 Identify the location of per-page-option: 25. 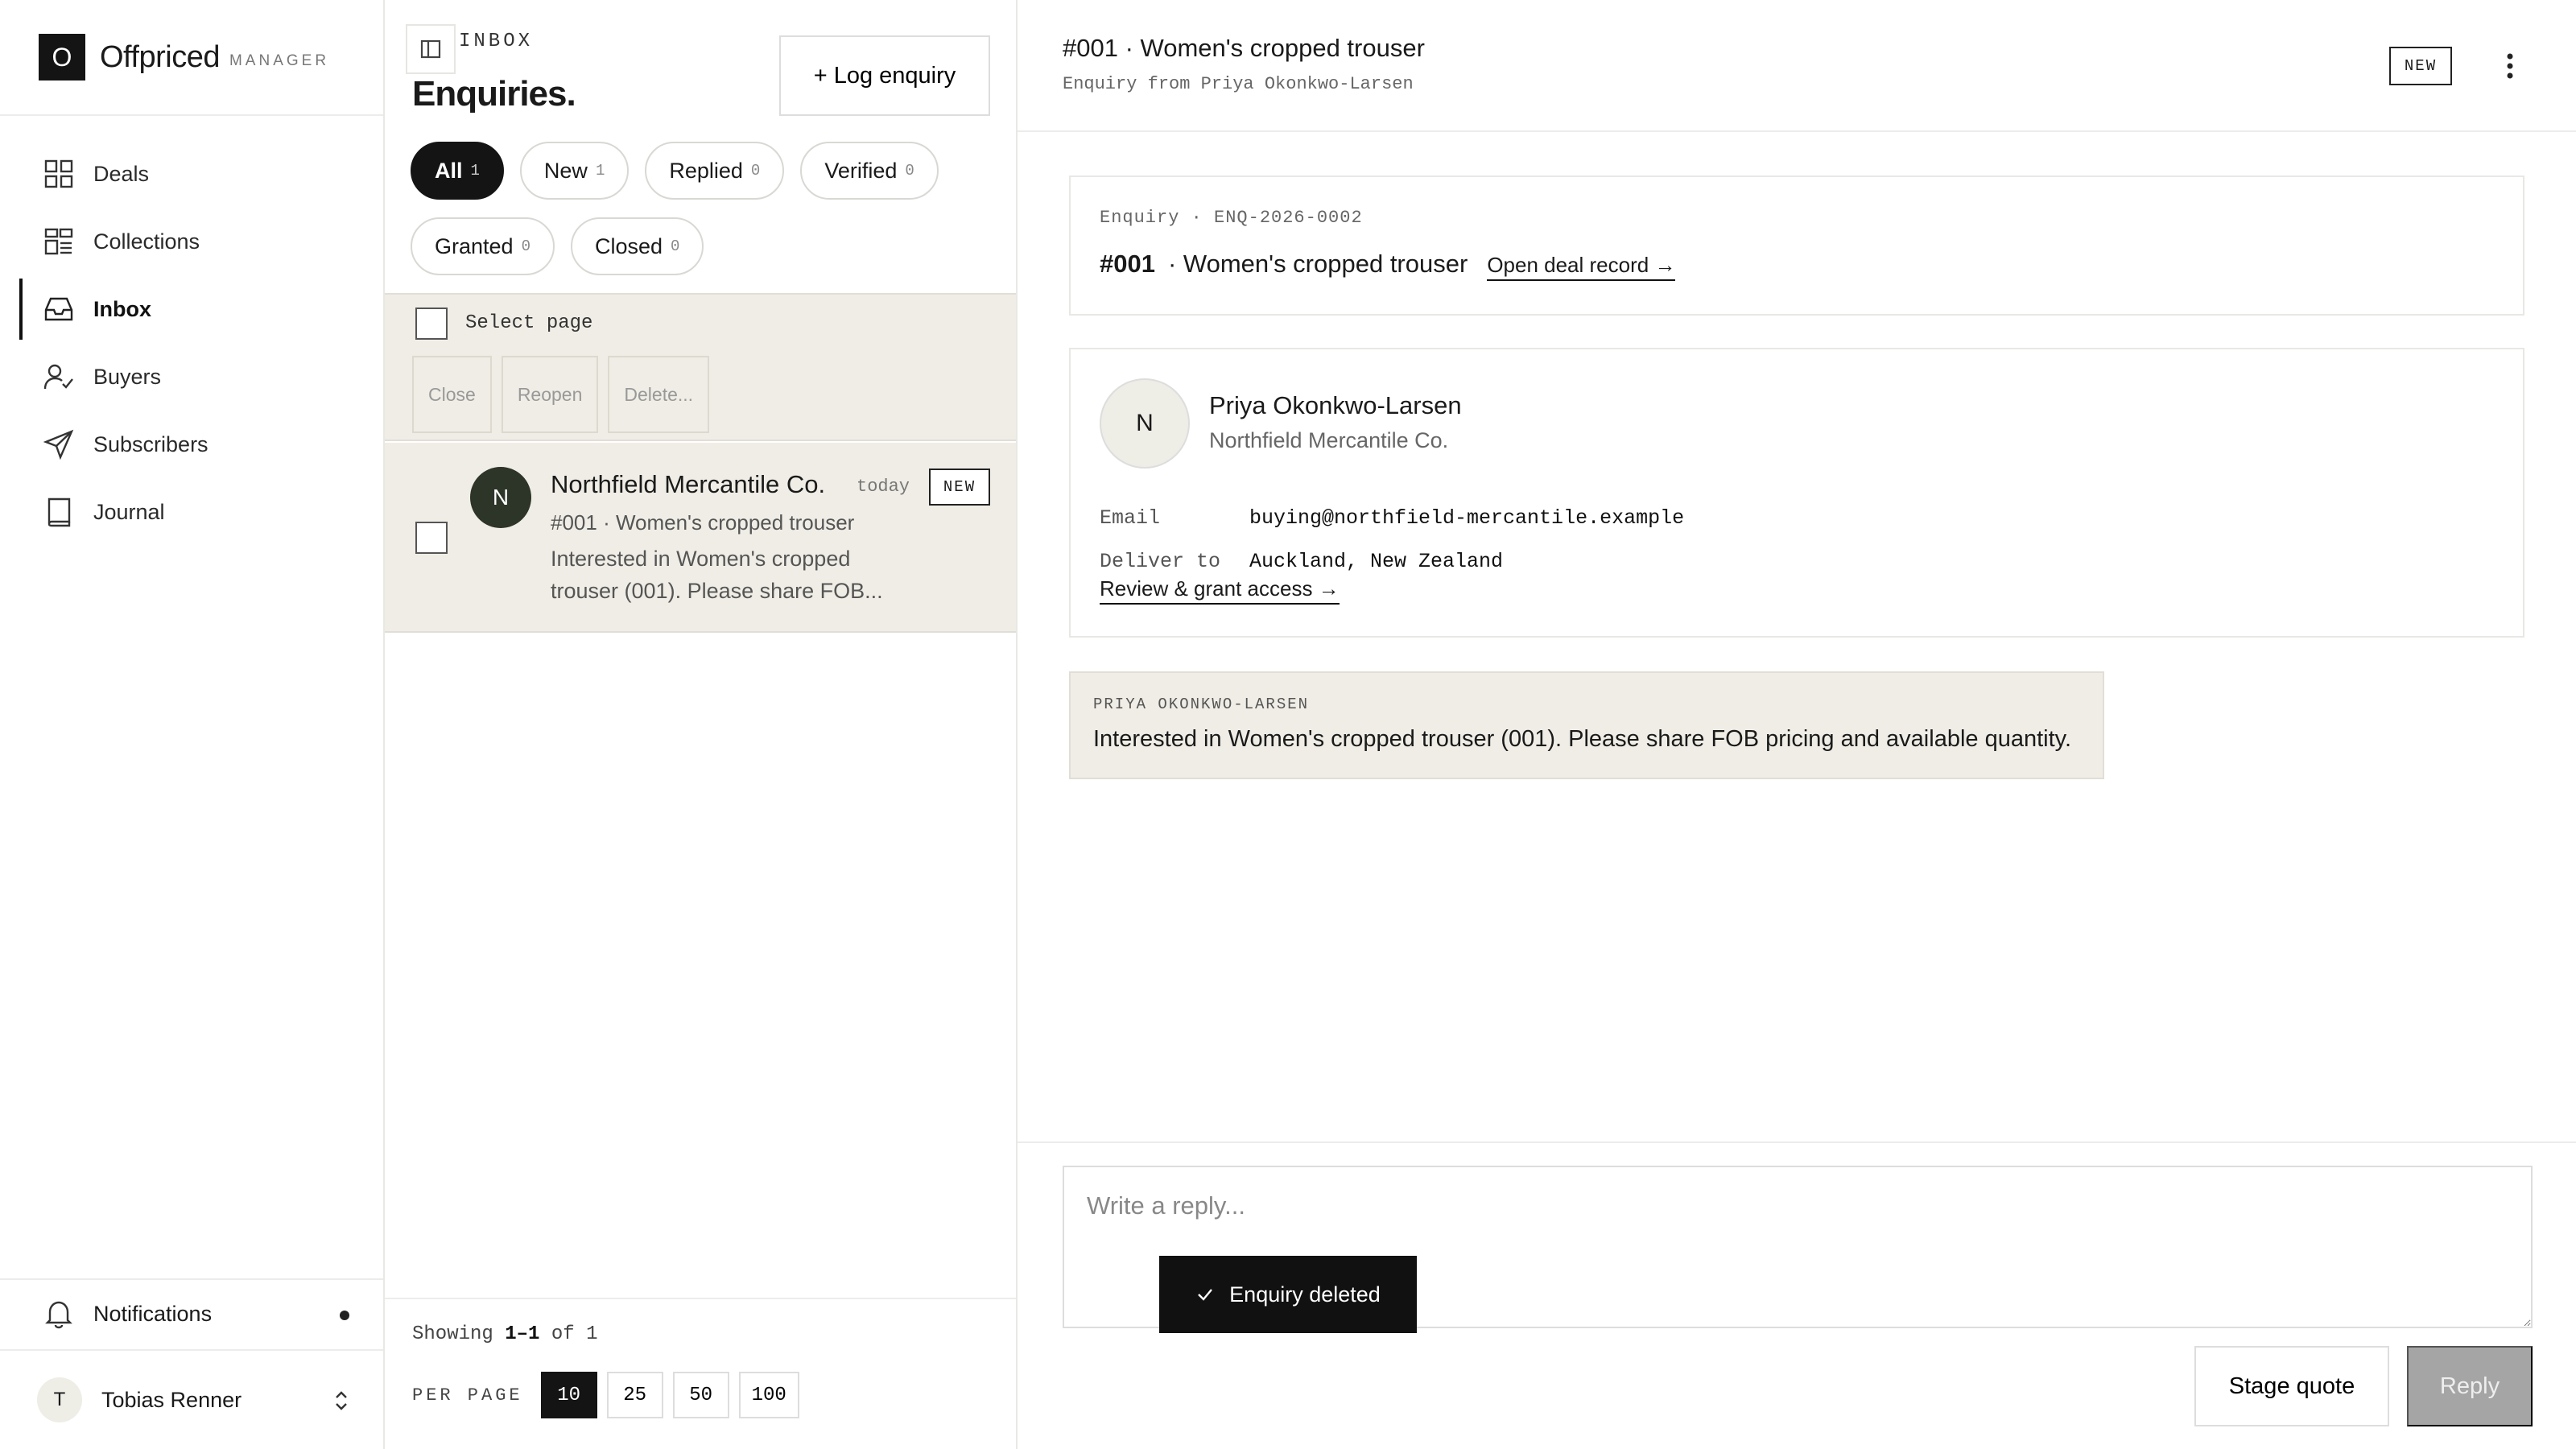
(634, 1395).